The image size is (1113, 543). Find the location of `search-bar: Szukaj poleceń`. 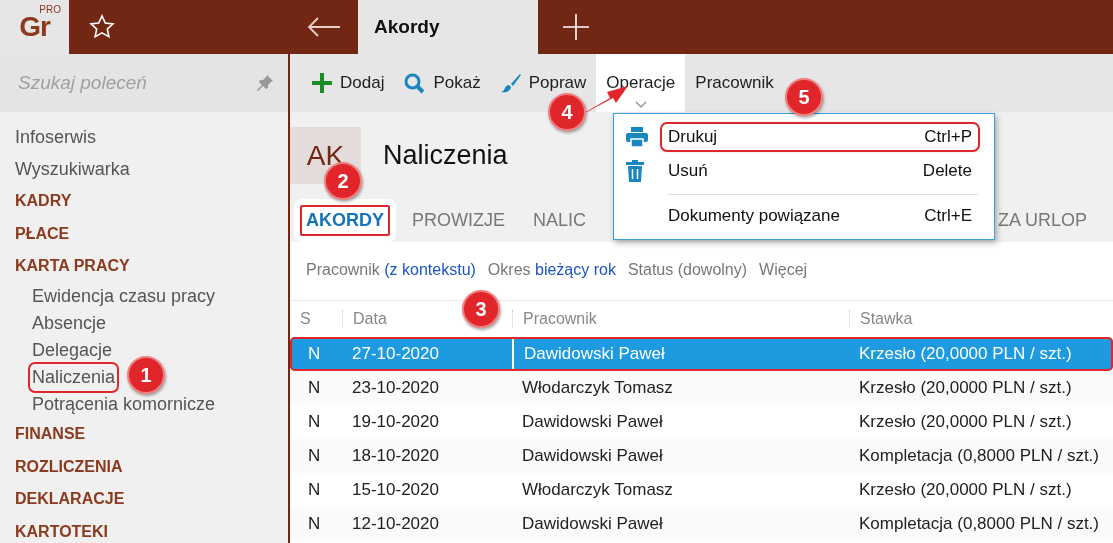

search-bar: Szukaj poleceń is located at coordinates (144, 83).